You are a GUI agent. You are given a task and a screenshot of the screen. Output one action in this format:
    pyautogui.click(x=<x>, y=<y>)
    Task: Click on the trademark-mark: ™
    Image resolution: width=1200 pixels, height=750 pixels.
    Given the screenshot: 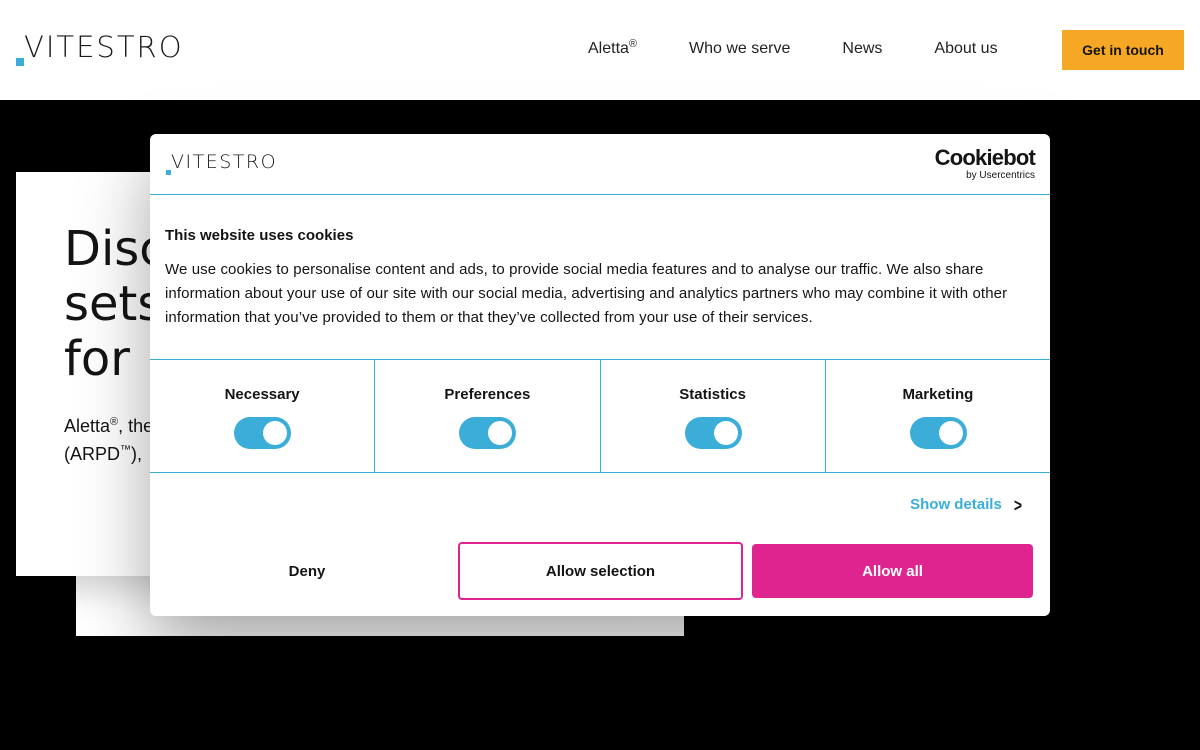 What is the action you would take?
    pyautogui.click(x=126, y=450)
    